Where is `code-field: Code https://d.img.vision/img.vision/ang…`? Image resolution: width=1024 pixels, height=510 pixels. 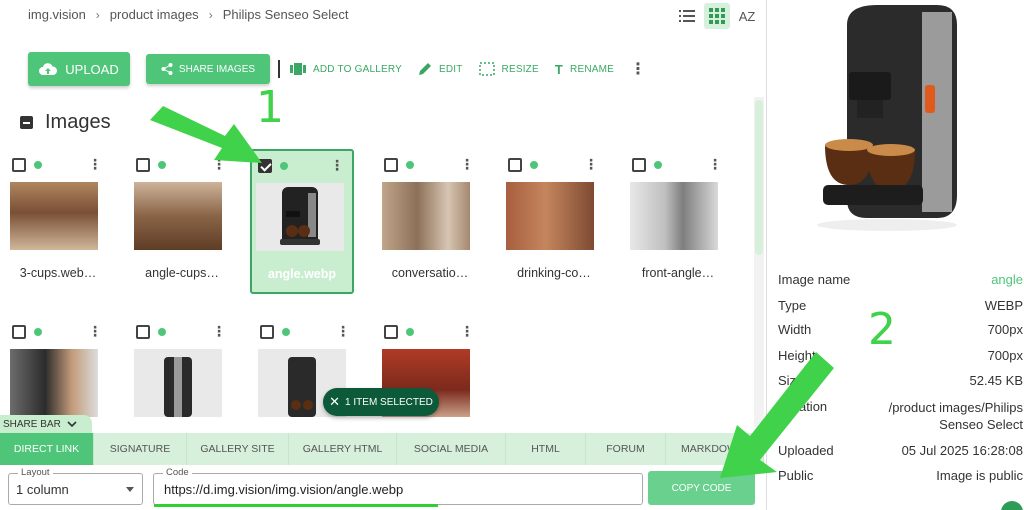
code-field: Code https://d.img.vision/img.vision/ang… is located at coordinates (398, 486).